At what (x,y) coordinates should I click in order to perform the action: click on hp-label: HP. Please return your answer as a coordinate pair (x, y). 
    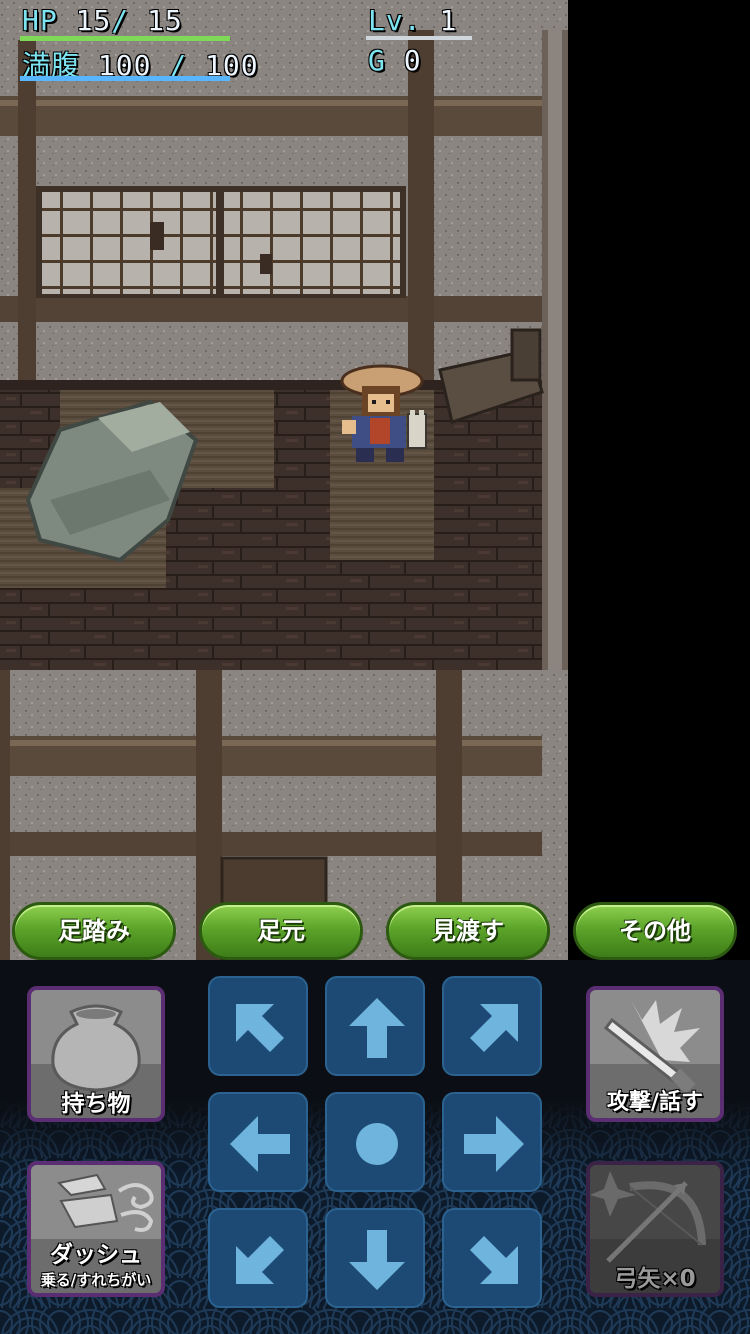
    Looking at the image, I should click on (40, 20).